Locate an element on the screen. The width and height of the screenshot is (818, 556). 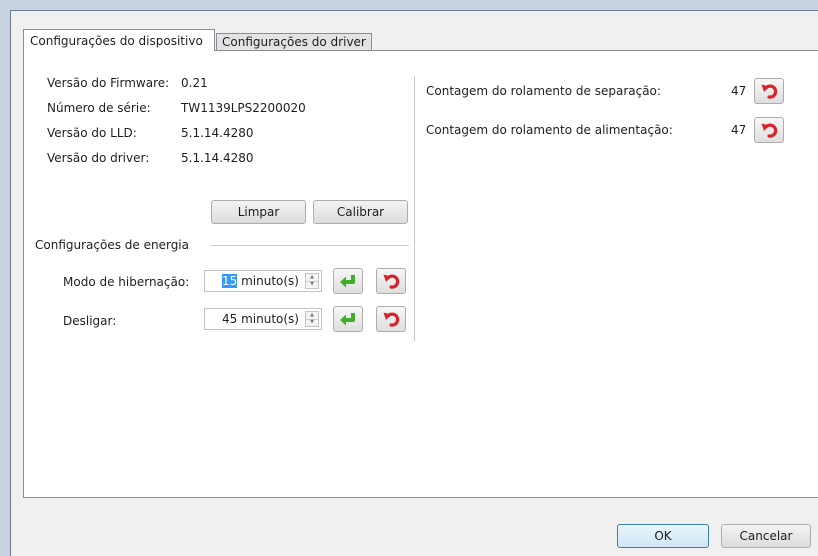
tab-device-settings: Configurações do dispositivo is located at coordinates (119, 40).